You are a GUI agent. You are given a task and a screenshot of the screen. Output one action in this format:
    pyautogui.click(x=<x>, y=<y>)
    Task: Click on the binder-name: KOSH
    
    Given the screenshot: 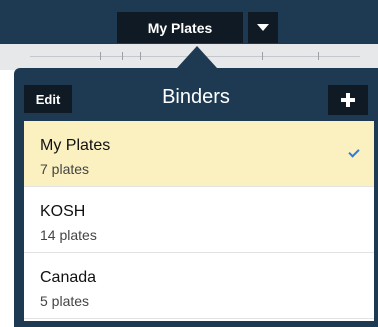 What is the action you would take?
    pyautogui.click(x=63, y=211)
    